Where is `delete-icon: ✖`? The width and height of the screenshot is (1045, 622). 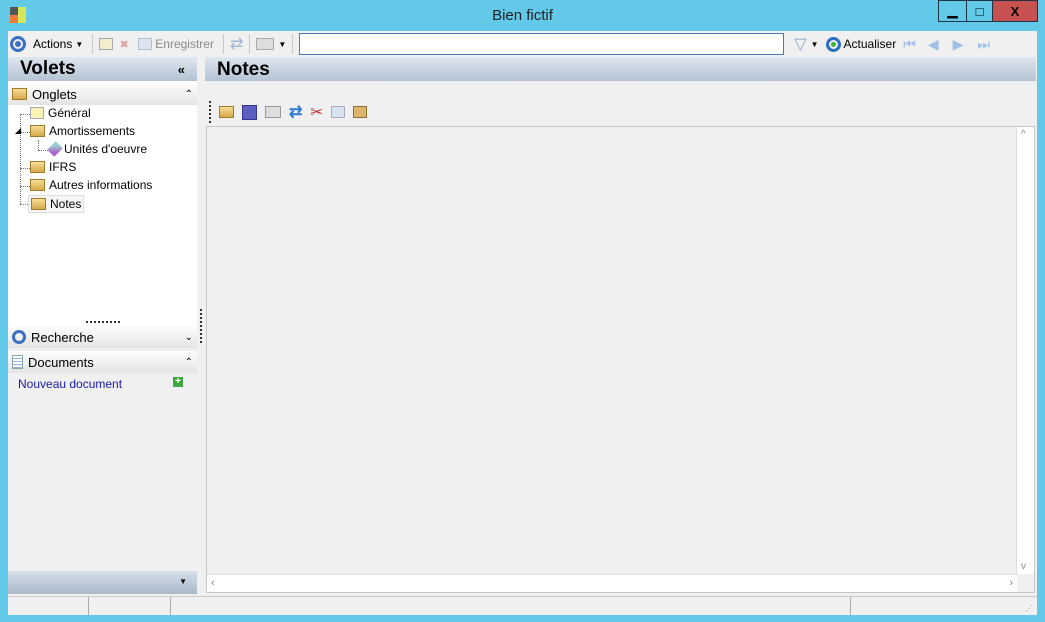
delete-icon: ✖ is located at coordinates (124, 45).